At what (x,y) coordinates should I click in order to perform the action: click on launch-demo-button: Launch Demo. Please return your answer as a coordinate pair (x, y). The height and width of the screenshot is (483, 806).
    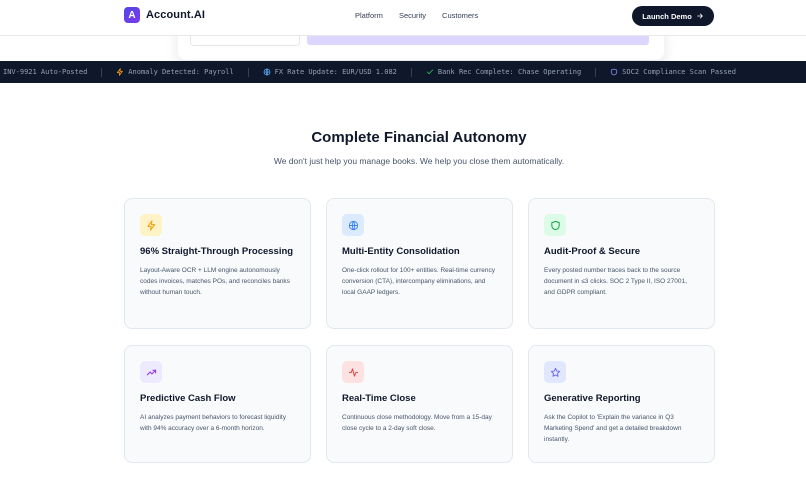
    Looking at the image, I should click on (673, 16).